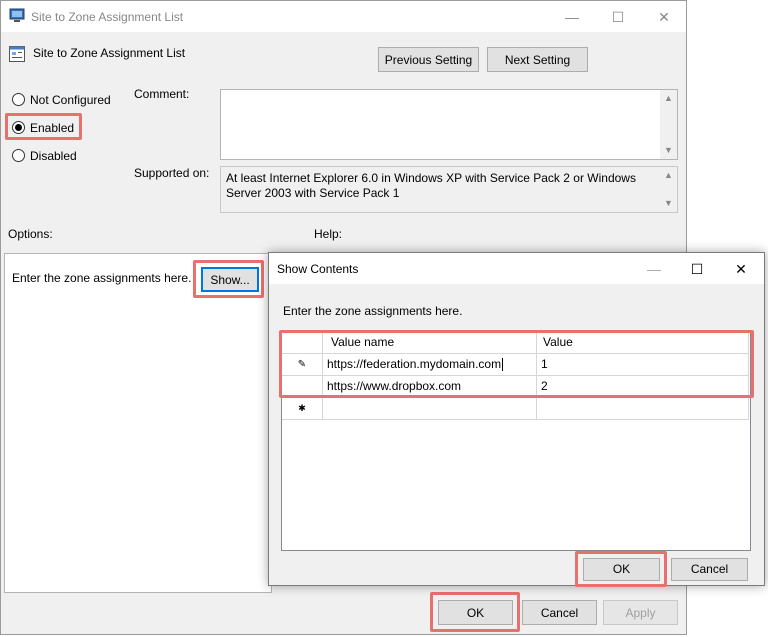 Image resolution: width=768 pixels, height=637 pixels. Describe the element at coordinates (559, 612) in the screenshot. I see `cancel-button: Cancel` at that location.